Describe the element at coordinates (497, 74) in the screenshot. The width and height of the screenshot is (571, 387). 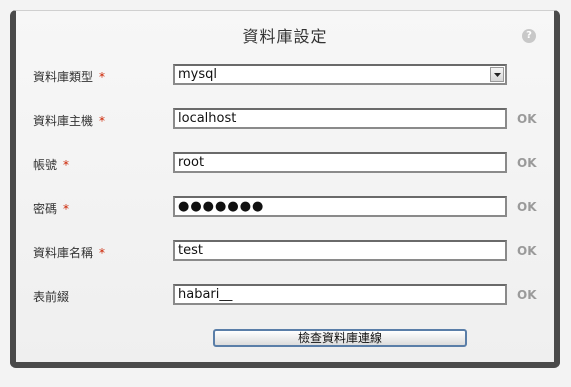
I see `dropdown-arrow-icon` at that location.